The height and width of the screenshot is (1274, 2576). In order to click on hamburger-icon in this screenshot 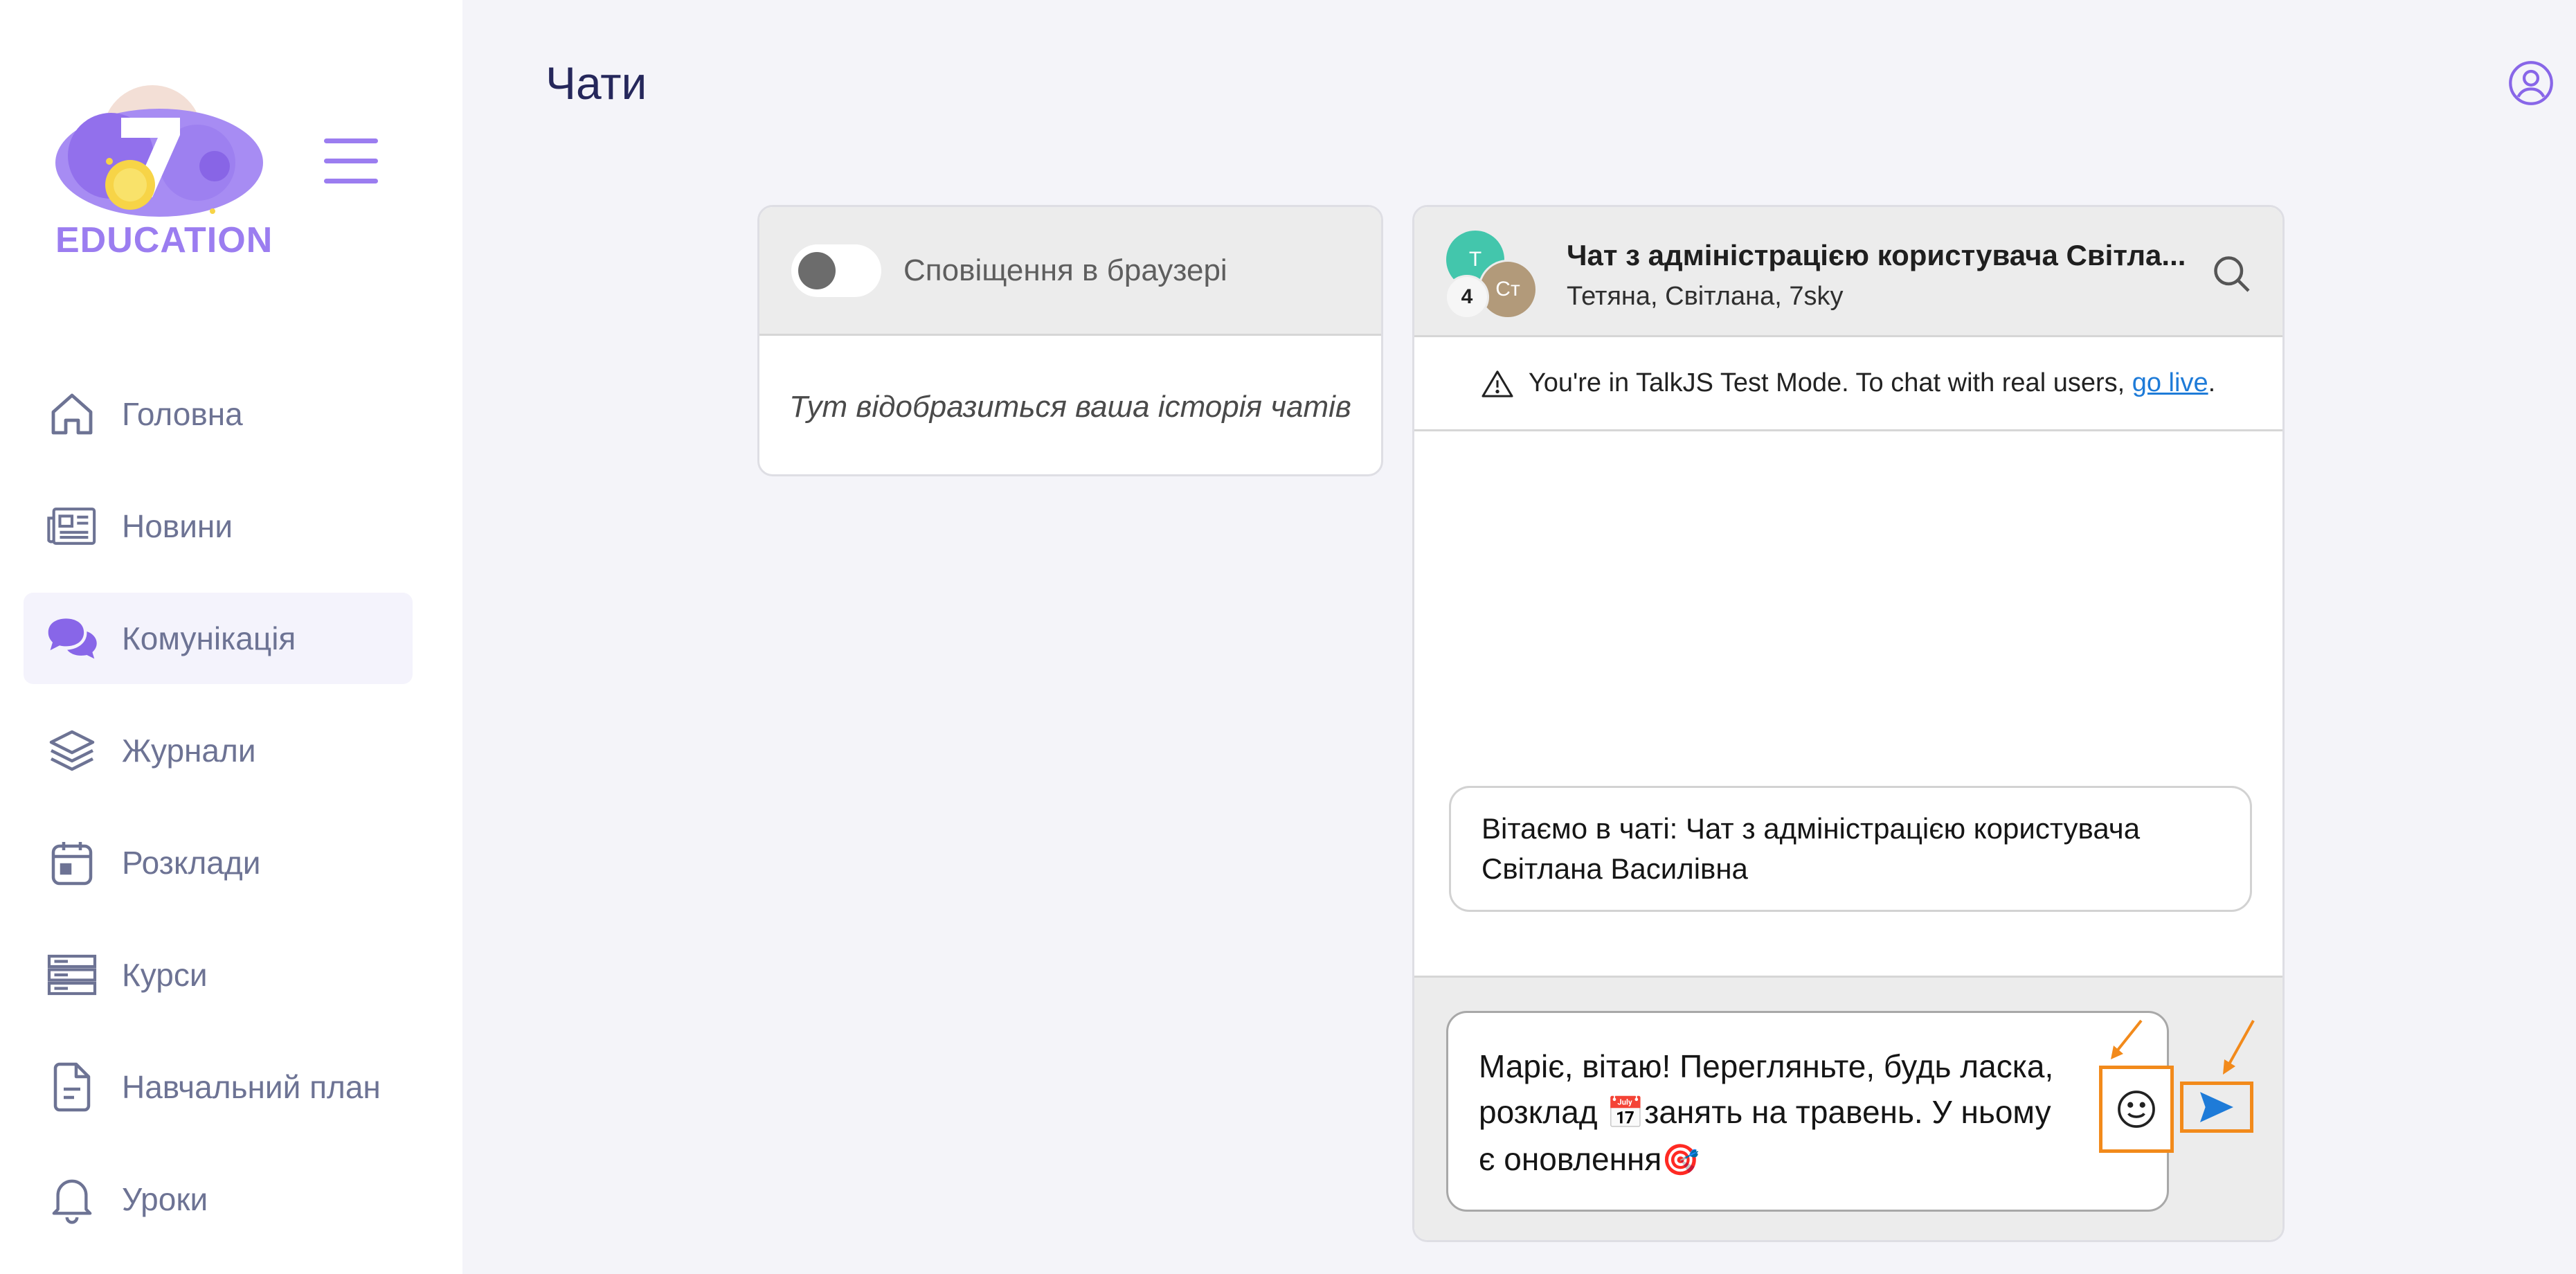, I will do `click(351, 140)`.